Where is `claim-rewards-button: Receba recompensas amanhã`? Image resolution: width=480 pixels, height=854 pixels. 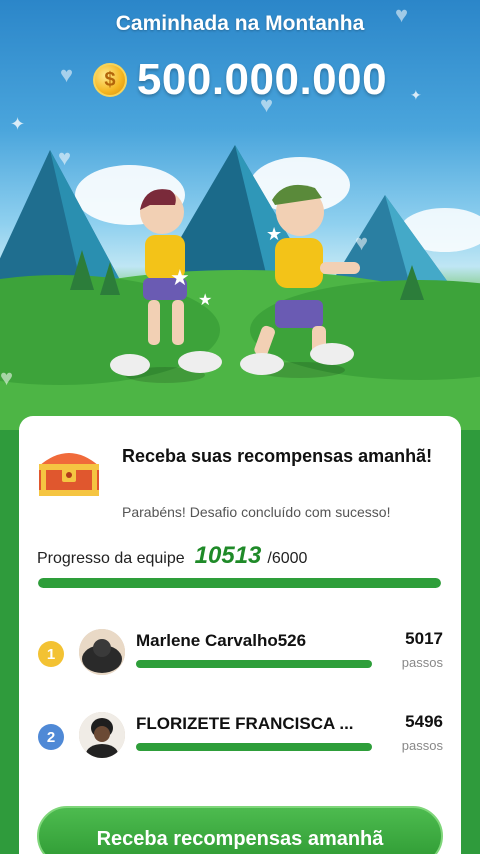
claim-rewards-button: Receba recompensas amanhã is located at coordinates (240, 830).